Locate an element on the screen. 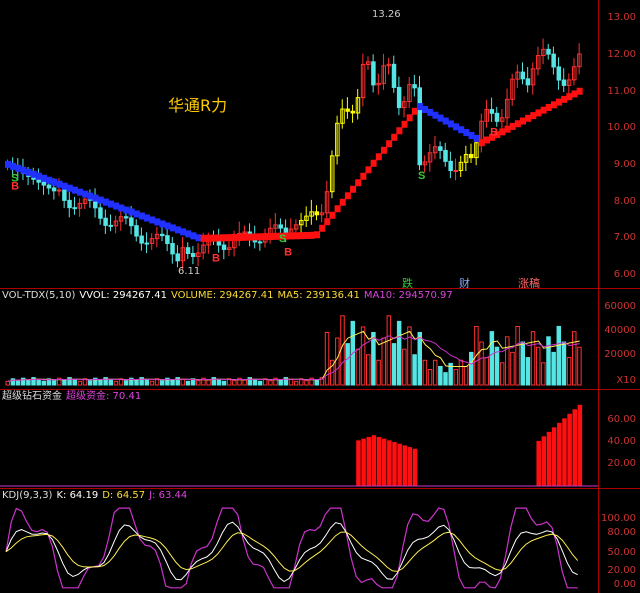  fund-value: 超级资金: 70.41 is located at coordinates (104, 396).